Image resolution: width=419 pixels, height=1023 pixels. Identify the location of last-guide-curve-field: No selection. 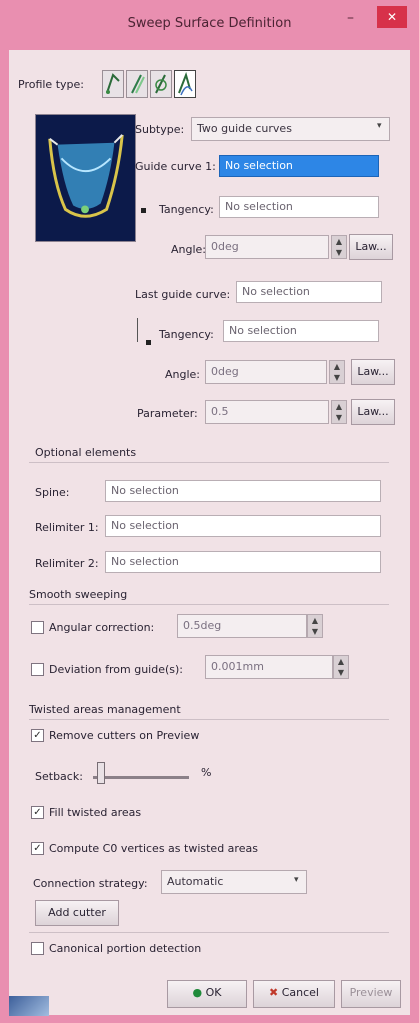
(309, 292).